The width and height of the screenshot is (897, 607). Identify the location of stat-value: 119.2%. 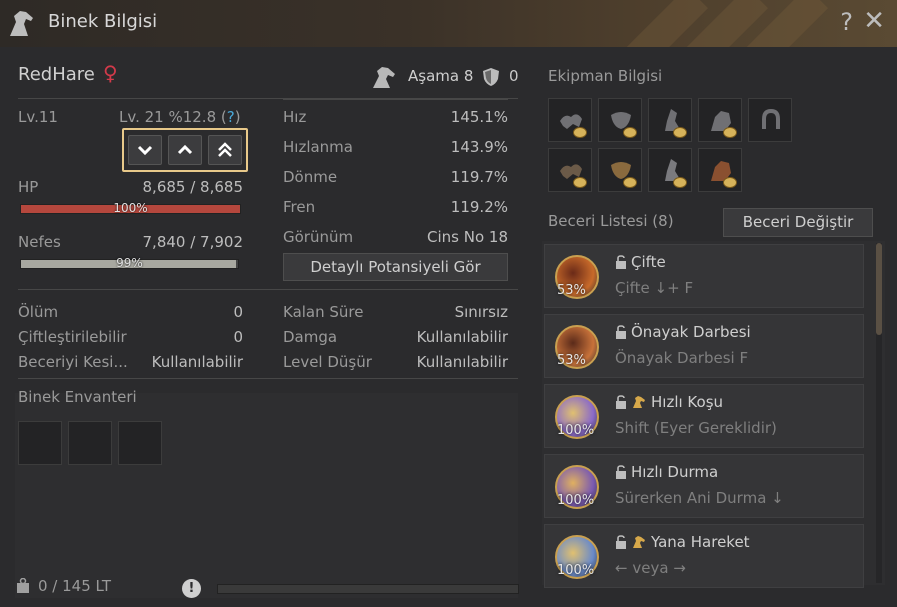
(479, 207).